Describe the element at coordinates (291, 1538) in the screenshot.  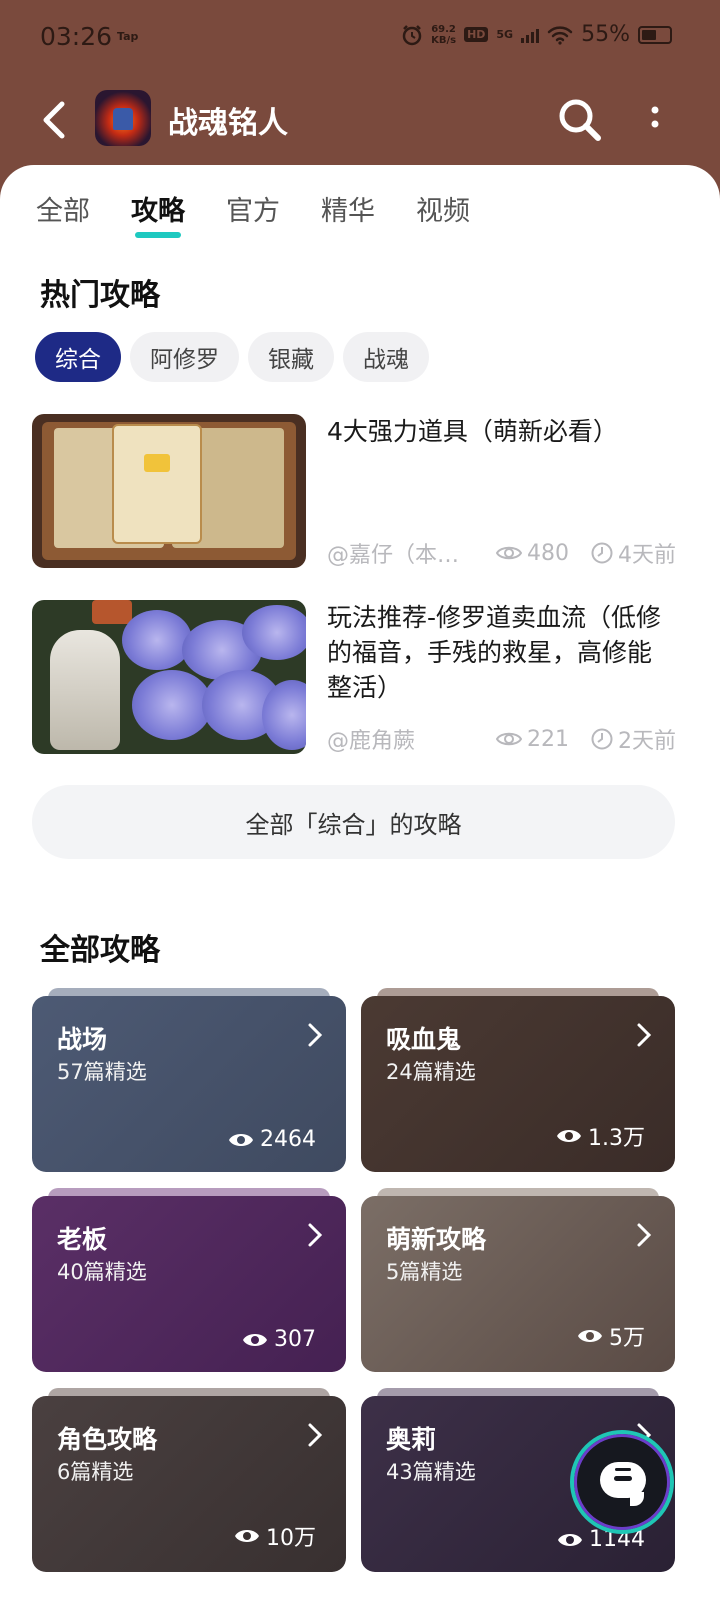
I see `category-views: 10万` at that location.